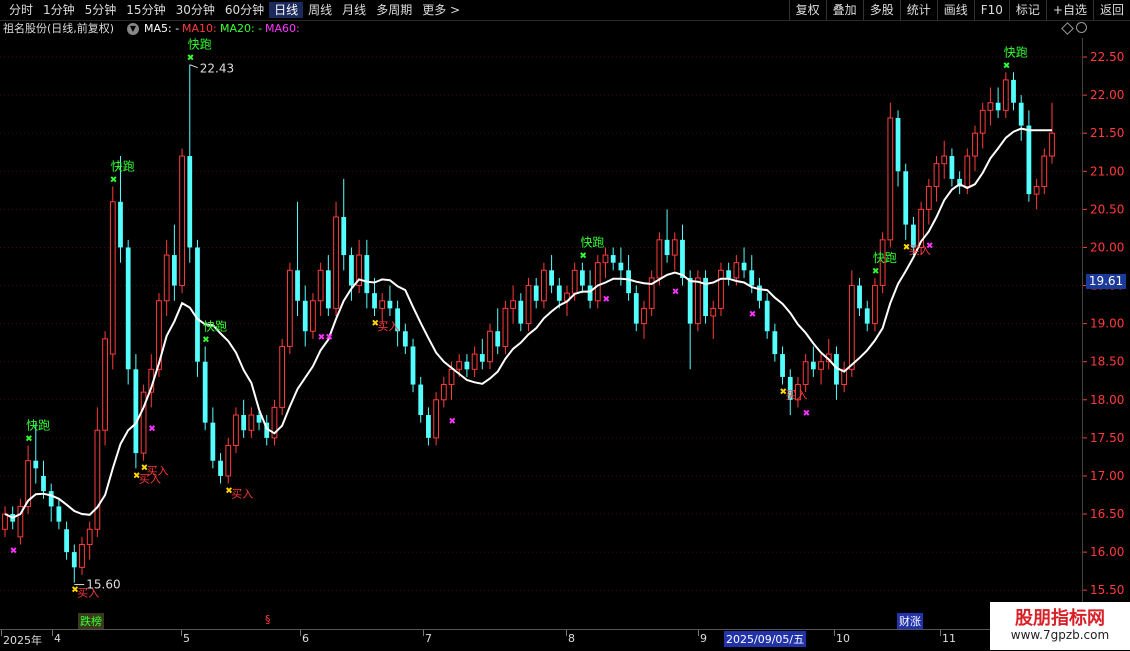 This screenshot has height=651, width=1130. I want to click on toolbar-button-6: 标记, so click(1027, 10).